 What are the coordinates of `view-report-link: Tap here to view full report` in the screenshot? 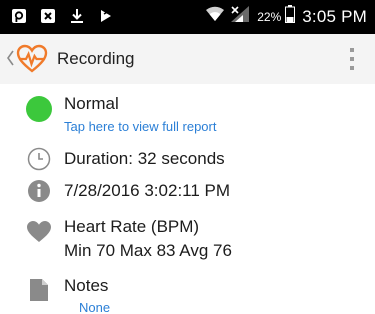 It's located at (140, 126).